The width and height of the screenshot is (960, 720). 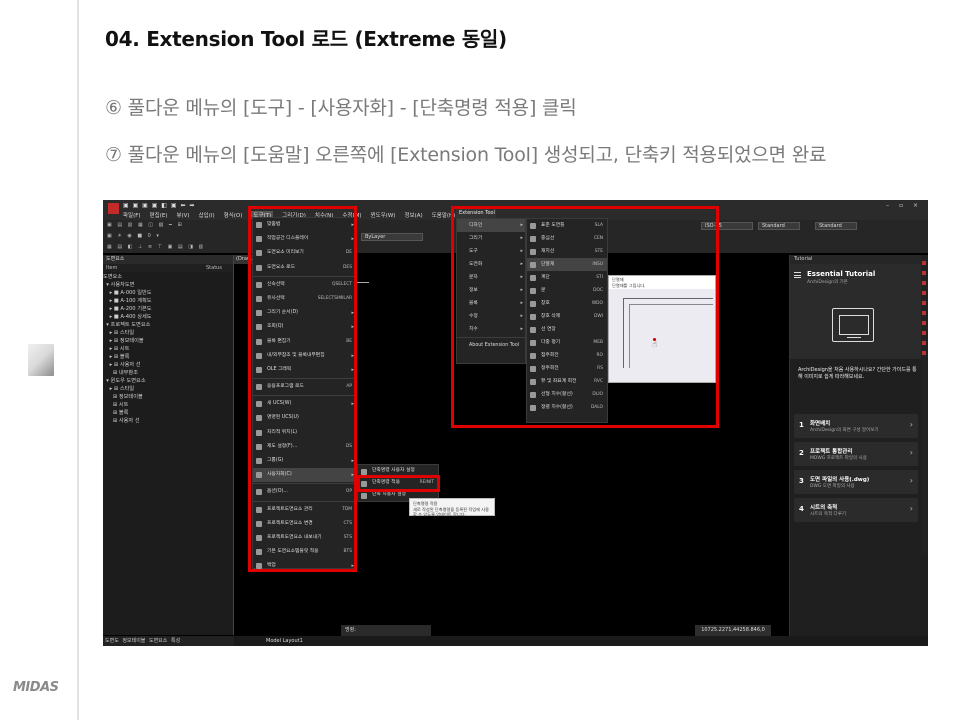 I want to click on tutorial-card: 2 프로젝트 통합관리 MDWG 프로젝트 파일의 사용 ›, so click(x=856, y=454).